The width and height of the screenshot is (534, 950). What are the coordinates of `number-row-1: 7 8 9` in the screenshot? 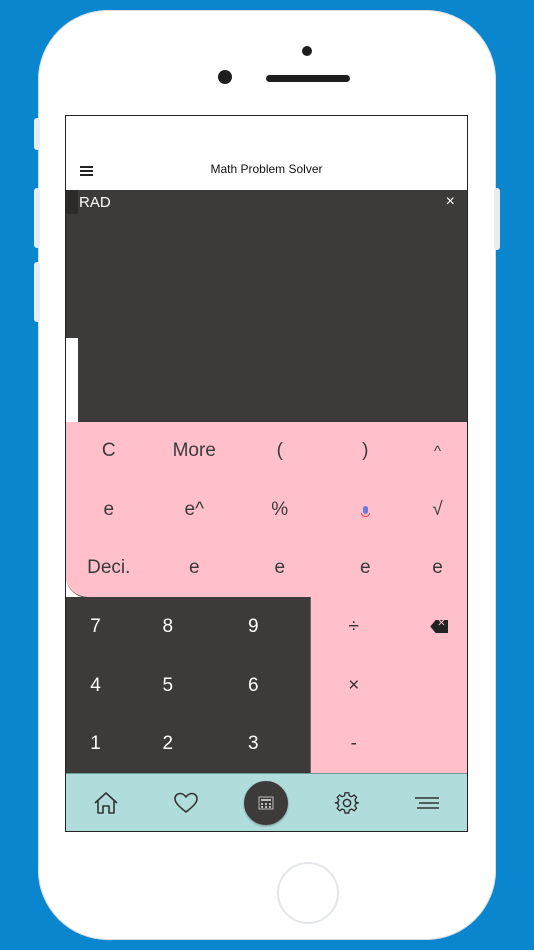 It's located at (181, 626).